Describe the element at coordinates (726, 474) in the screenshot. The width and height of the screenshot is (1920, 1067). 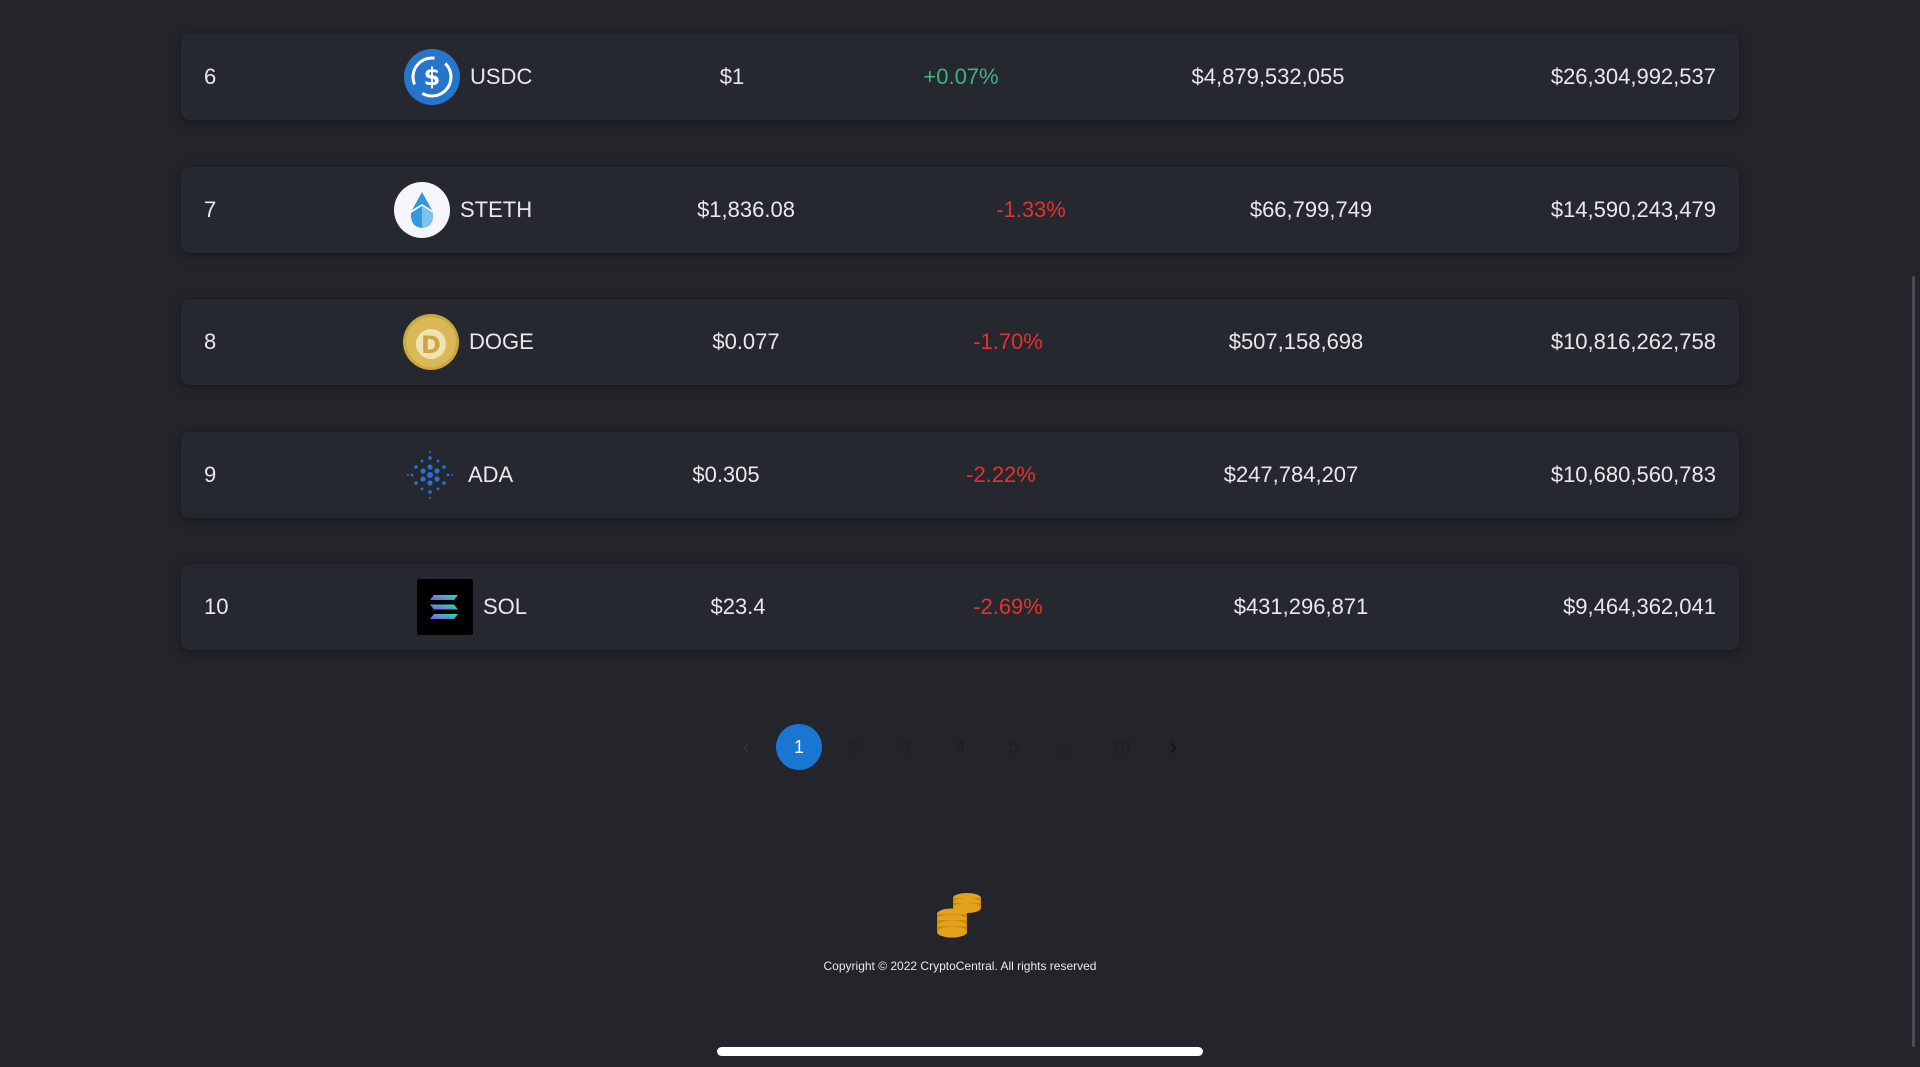
I see `price: $0.305` at that location.